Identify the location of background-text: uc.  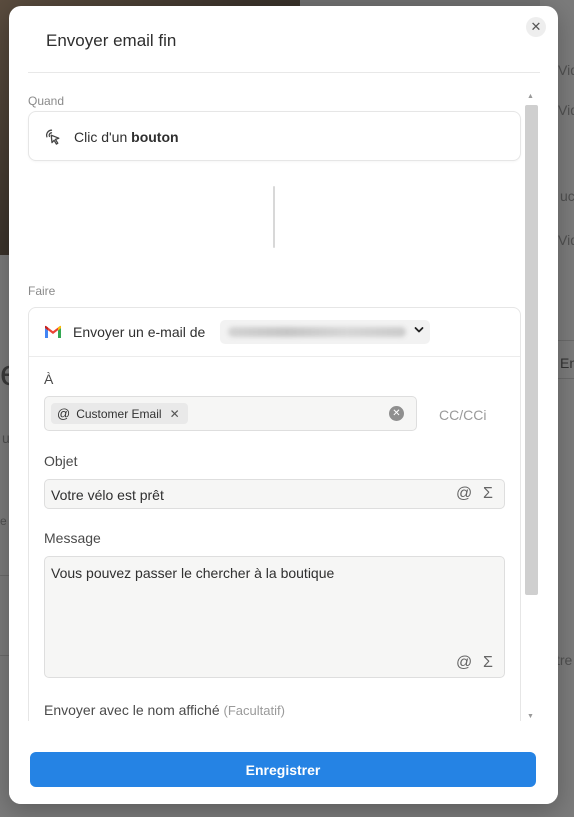
(567, 196).